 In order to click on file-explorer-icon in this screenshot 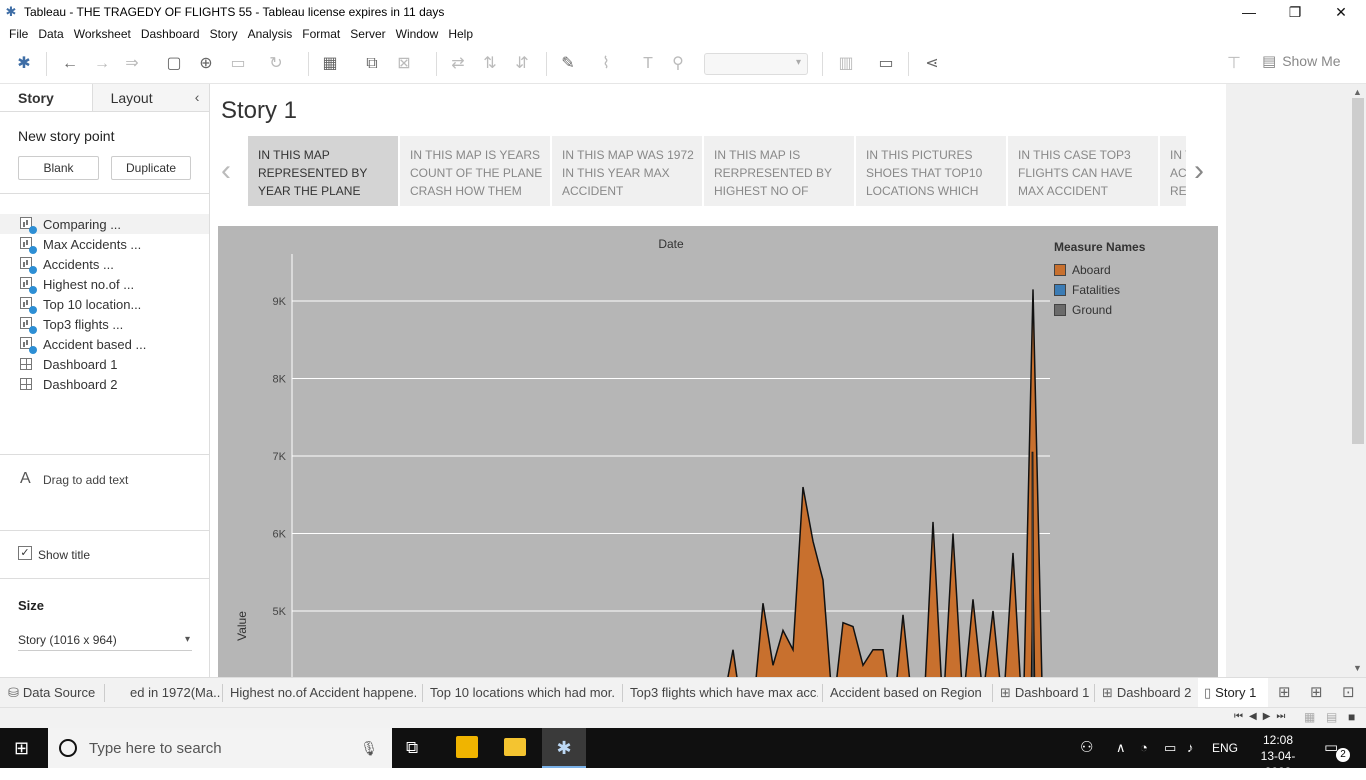, I will do `click(515, 747)`.